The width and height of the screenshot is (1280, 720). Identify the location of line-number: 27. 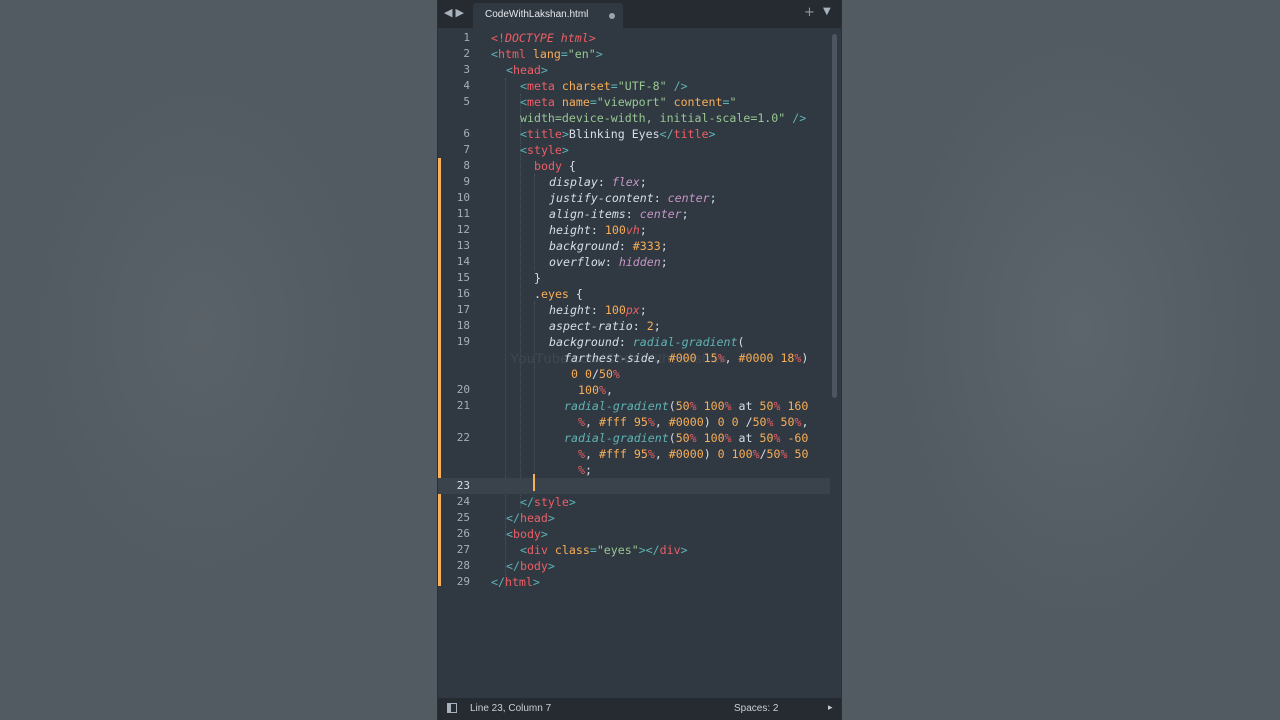
(463, 549).